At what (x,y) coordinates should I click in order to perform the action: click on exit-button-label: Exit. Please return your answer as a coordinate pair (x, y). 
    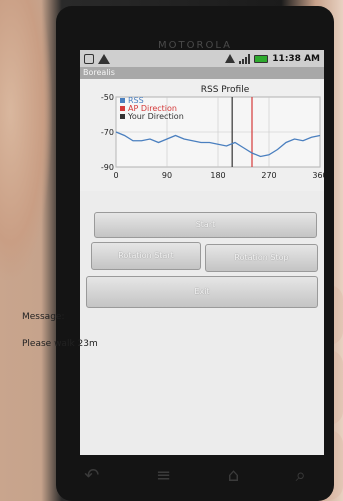
    Looking at the image, I should click on (202, 291).